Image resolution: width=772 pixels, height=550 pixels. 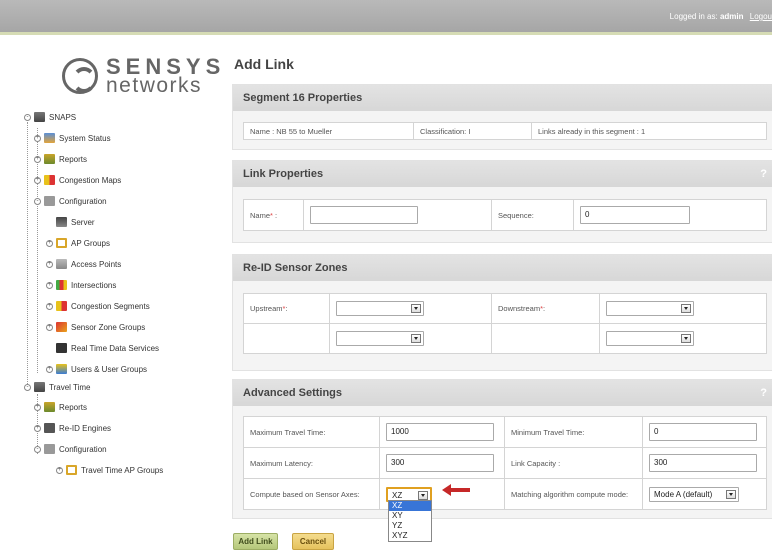 I want to click on tree-label: Intersections, so click(x=94, y=285).